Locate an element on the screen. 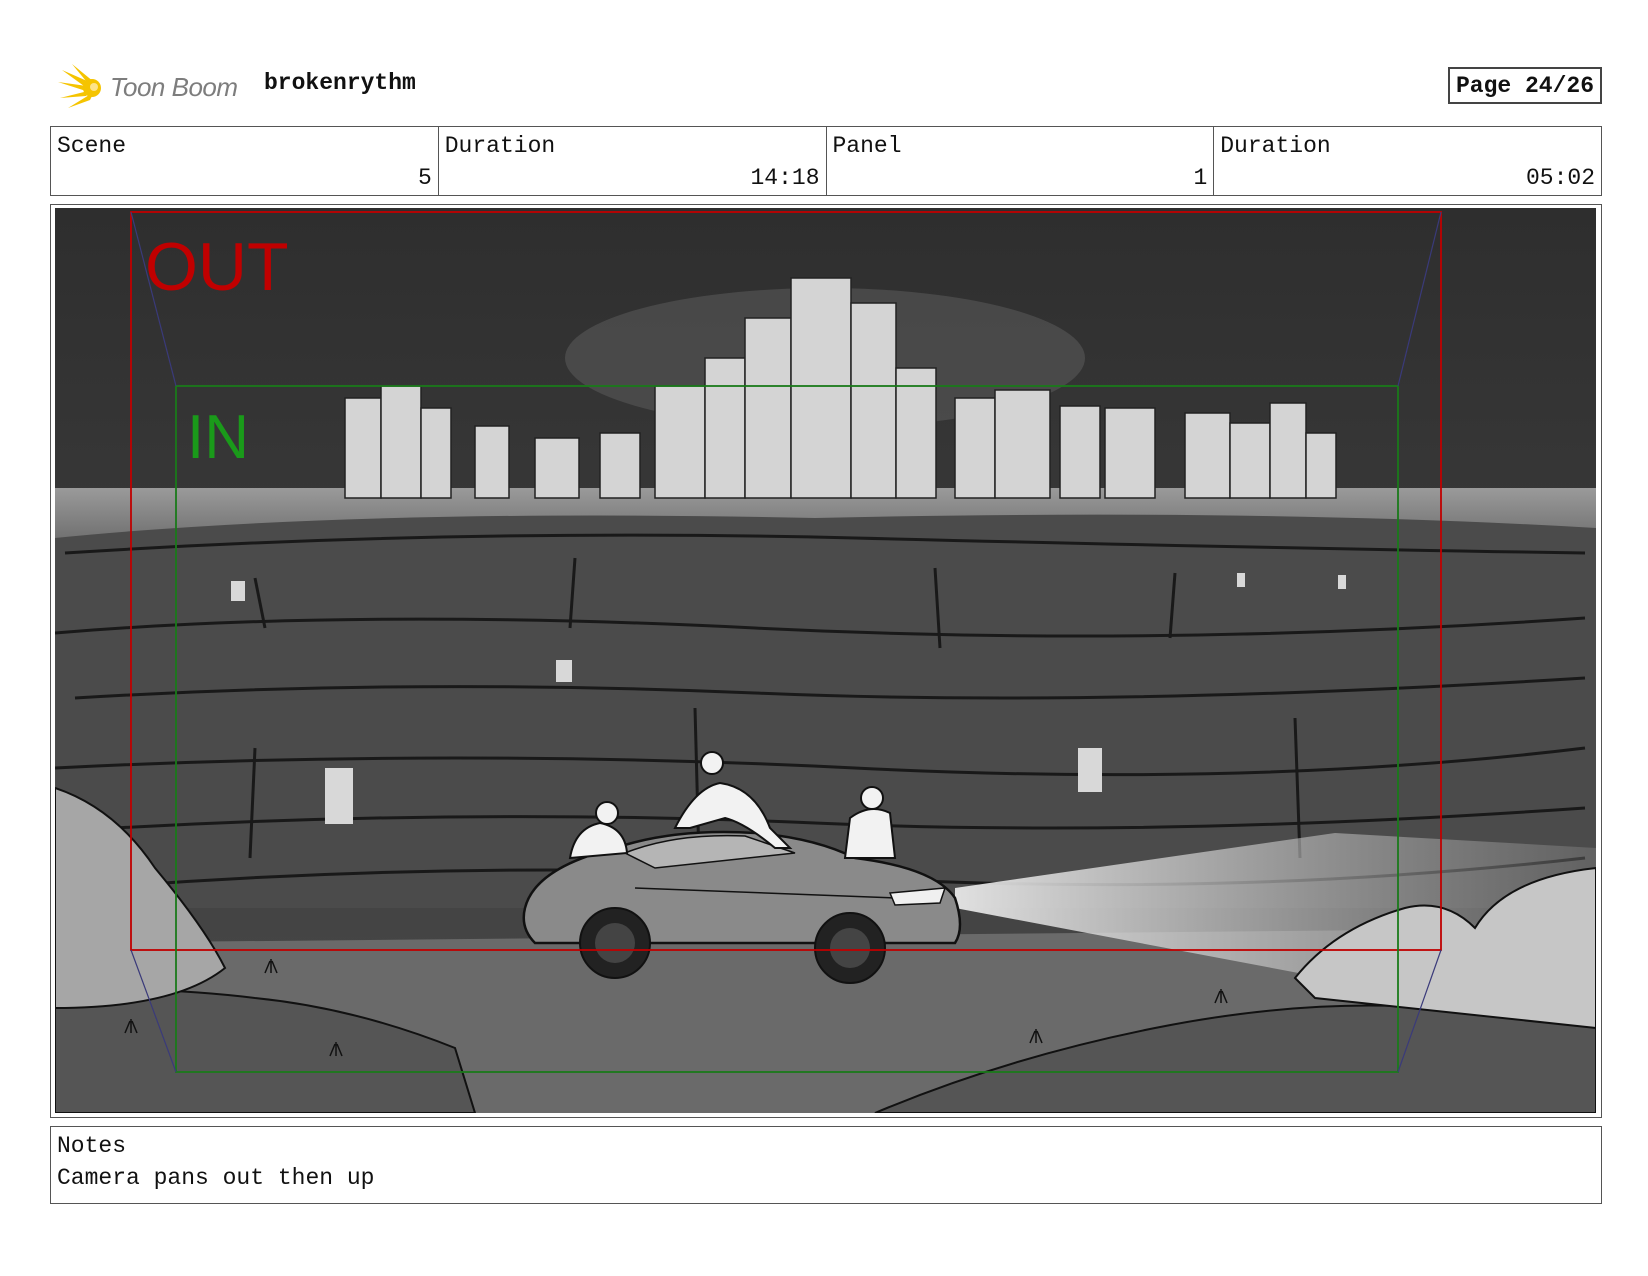 The width and height of the screenshot is (1648, 1276). notes-label: Notes is located at coordinates (92, 1146).